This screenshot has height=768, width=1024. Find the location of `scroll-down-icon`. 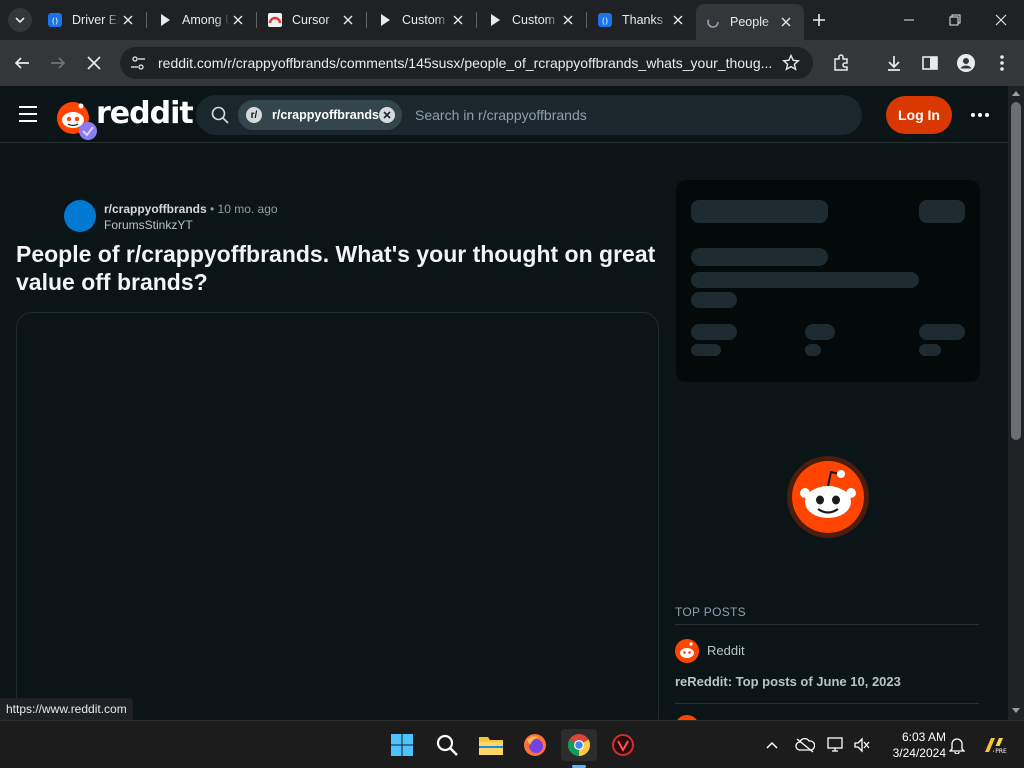

scroll-down-icon is located at coordinates (1016, 711).